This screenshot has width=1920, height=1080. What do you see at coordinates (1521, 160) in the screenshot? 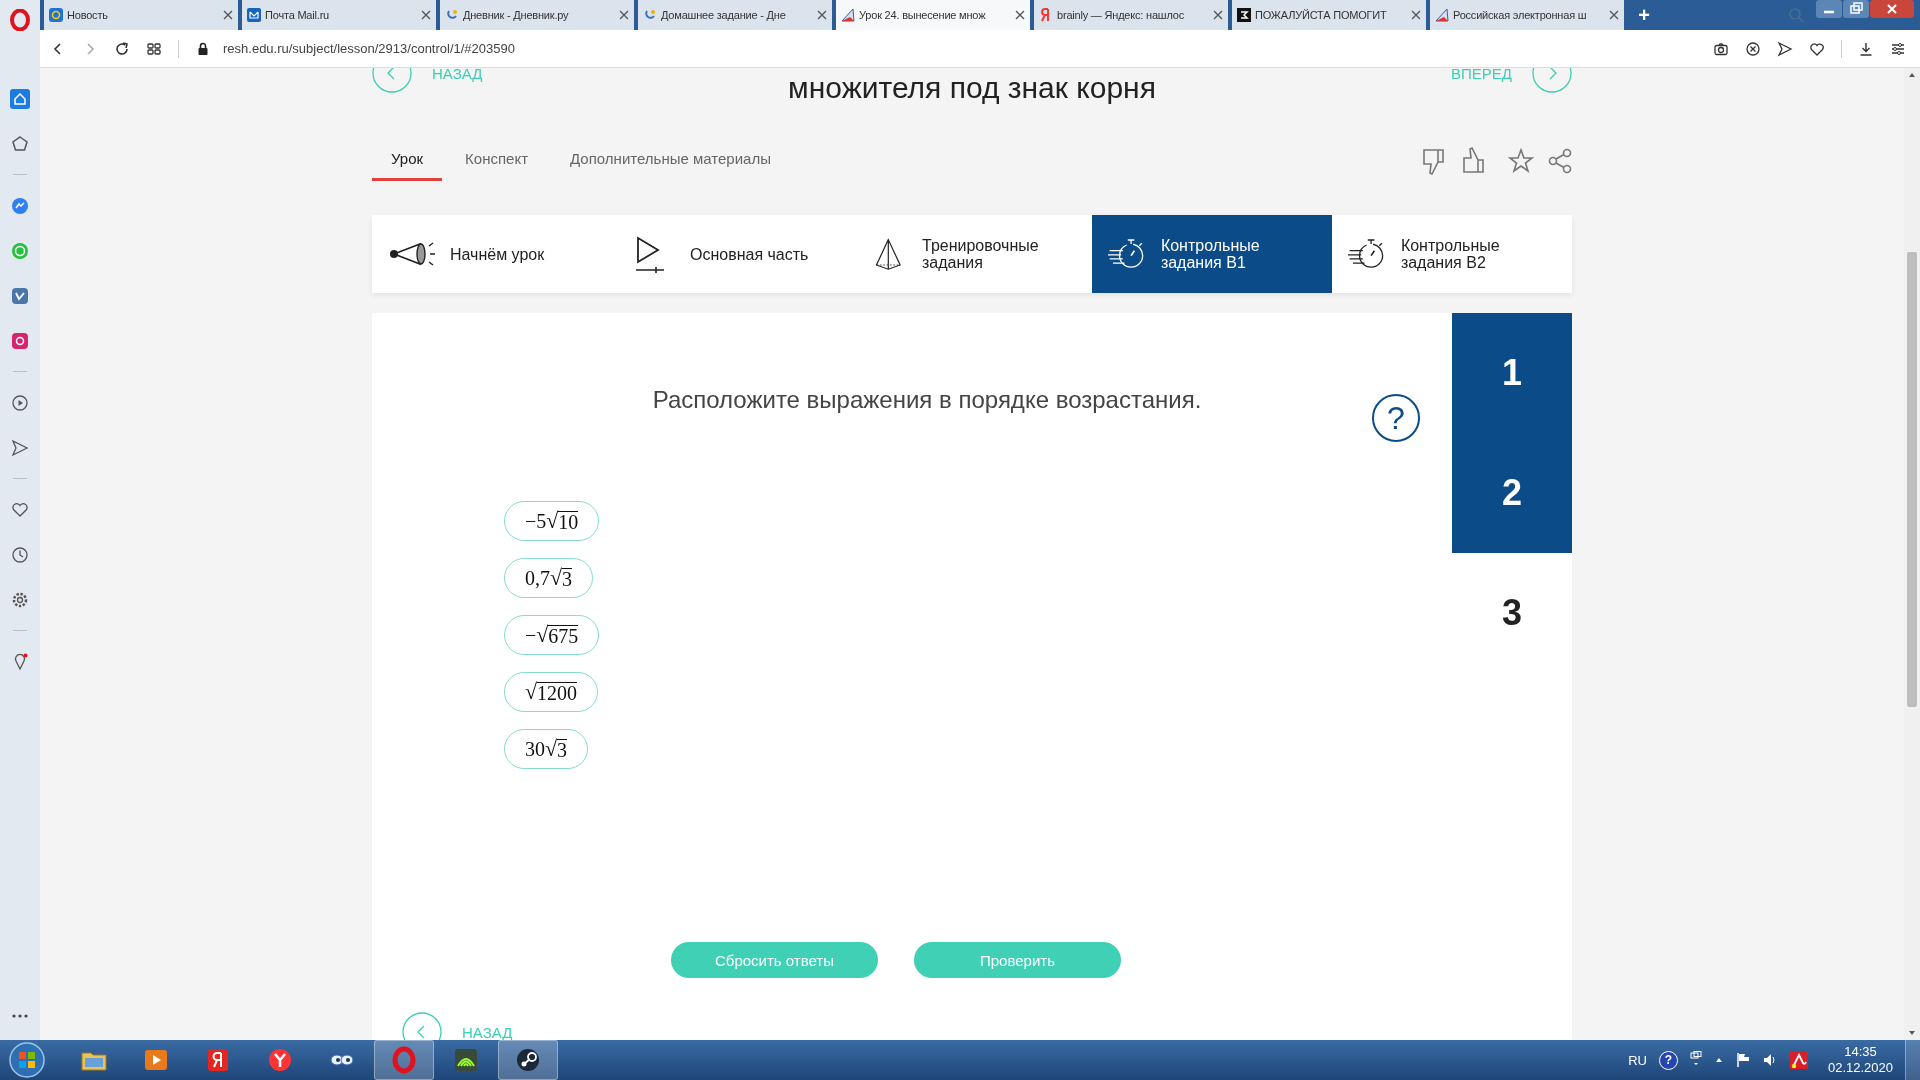
I see `star-icon` at bounding box center [1521, 160].